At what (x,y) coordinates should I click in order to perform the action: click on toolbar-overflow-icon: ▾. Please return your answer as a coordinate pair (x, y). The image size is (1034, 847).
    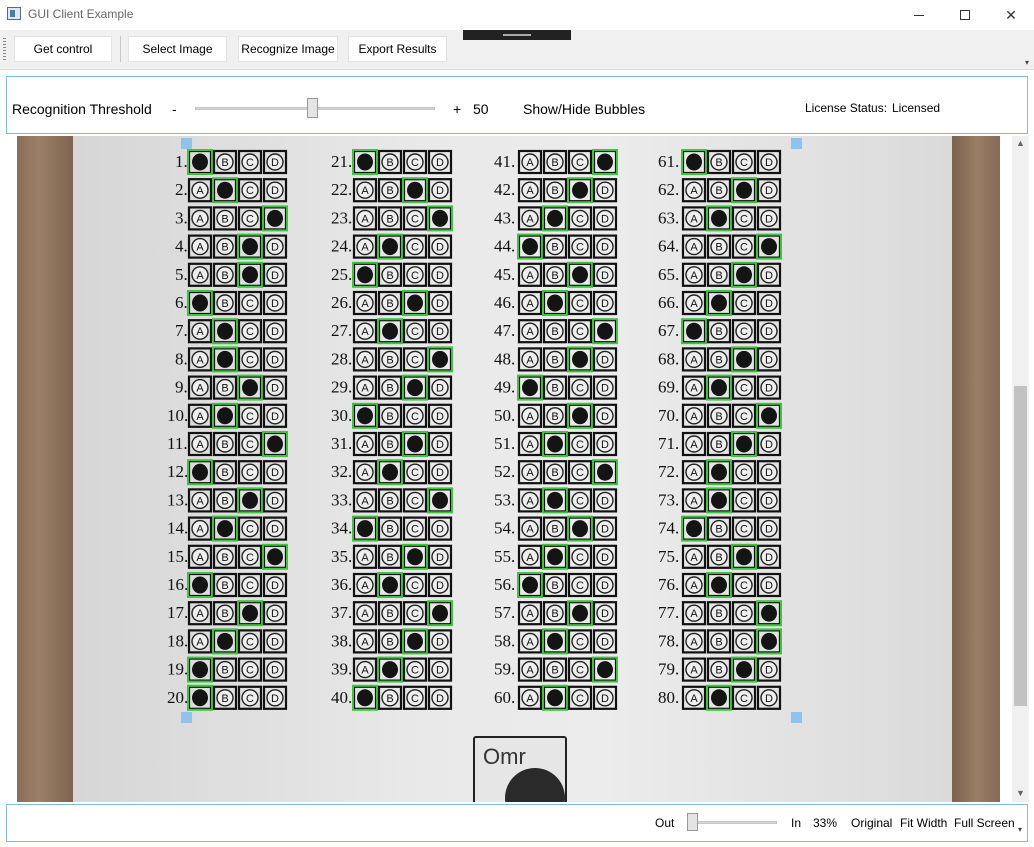
    Looking at the image, I should click on (1027, 62).